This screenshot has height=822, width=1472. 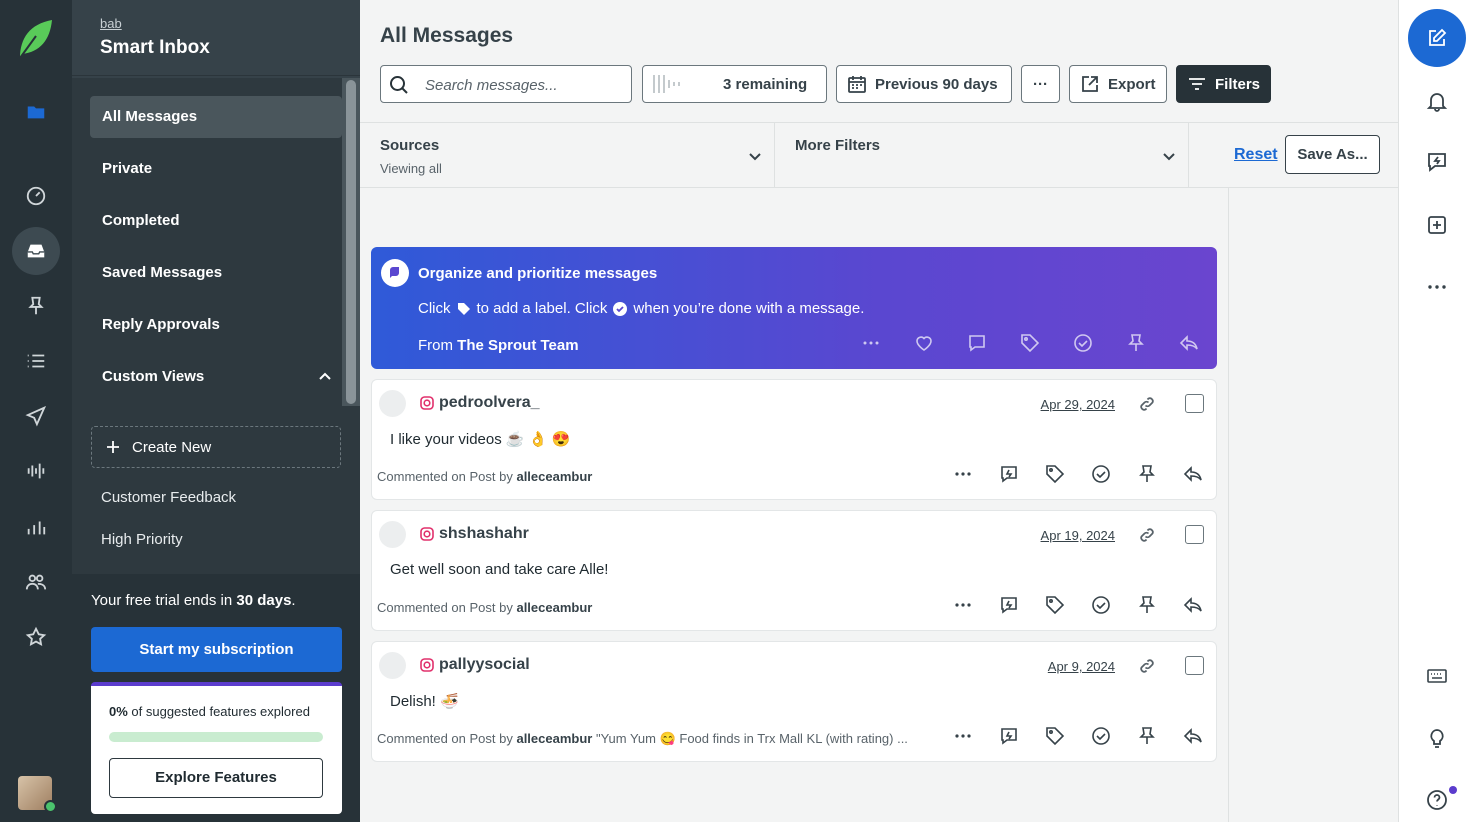 I want to click on sender-handle: pedroolvera_, so click(x=489, y=403).